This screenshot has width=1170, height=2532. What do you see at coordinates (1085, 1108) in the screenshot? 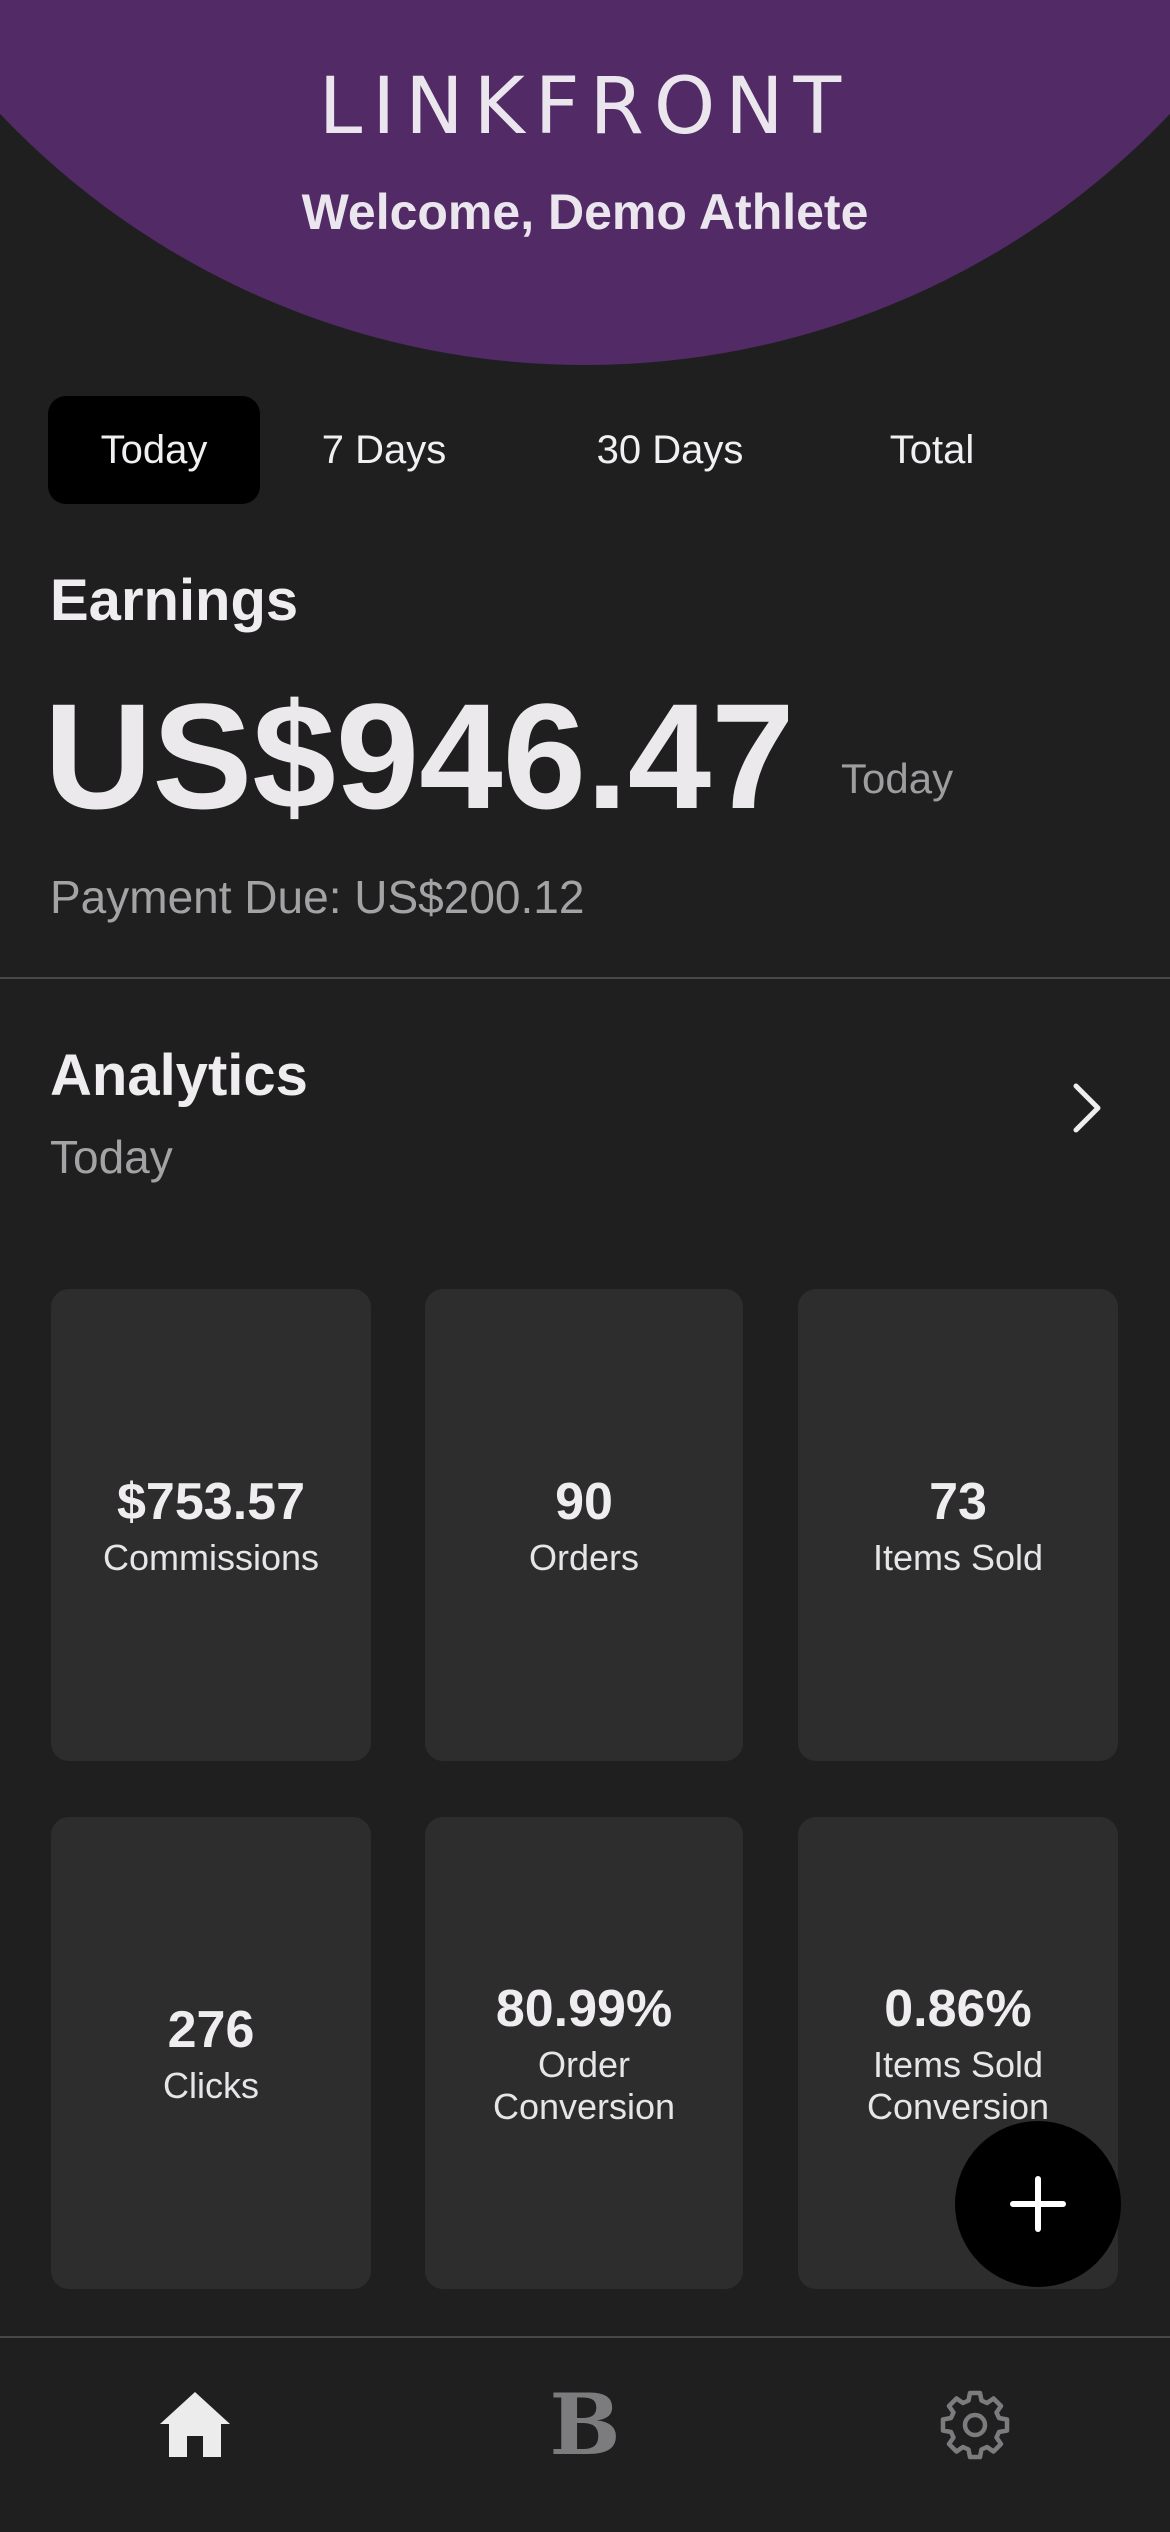
I see `chevron-right-icon` at bounding box center [1085, 1108].